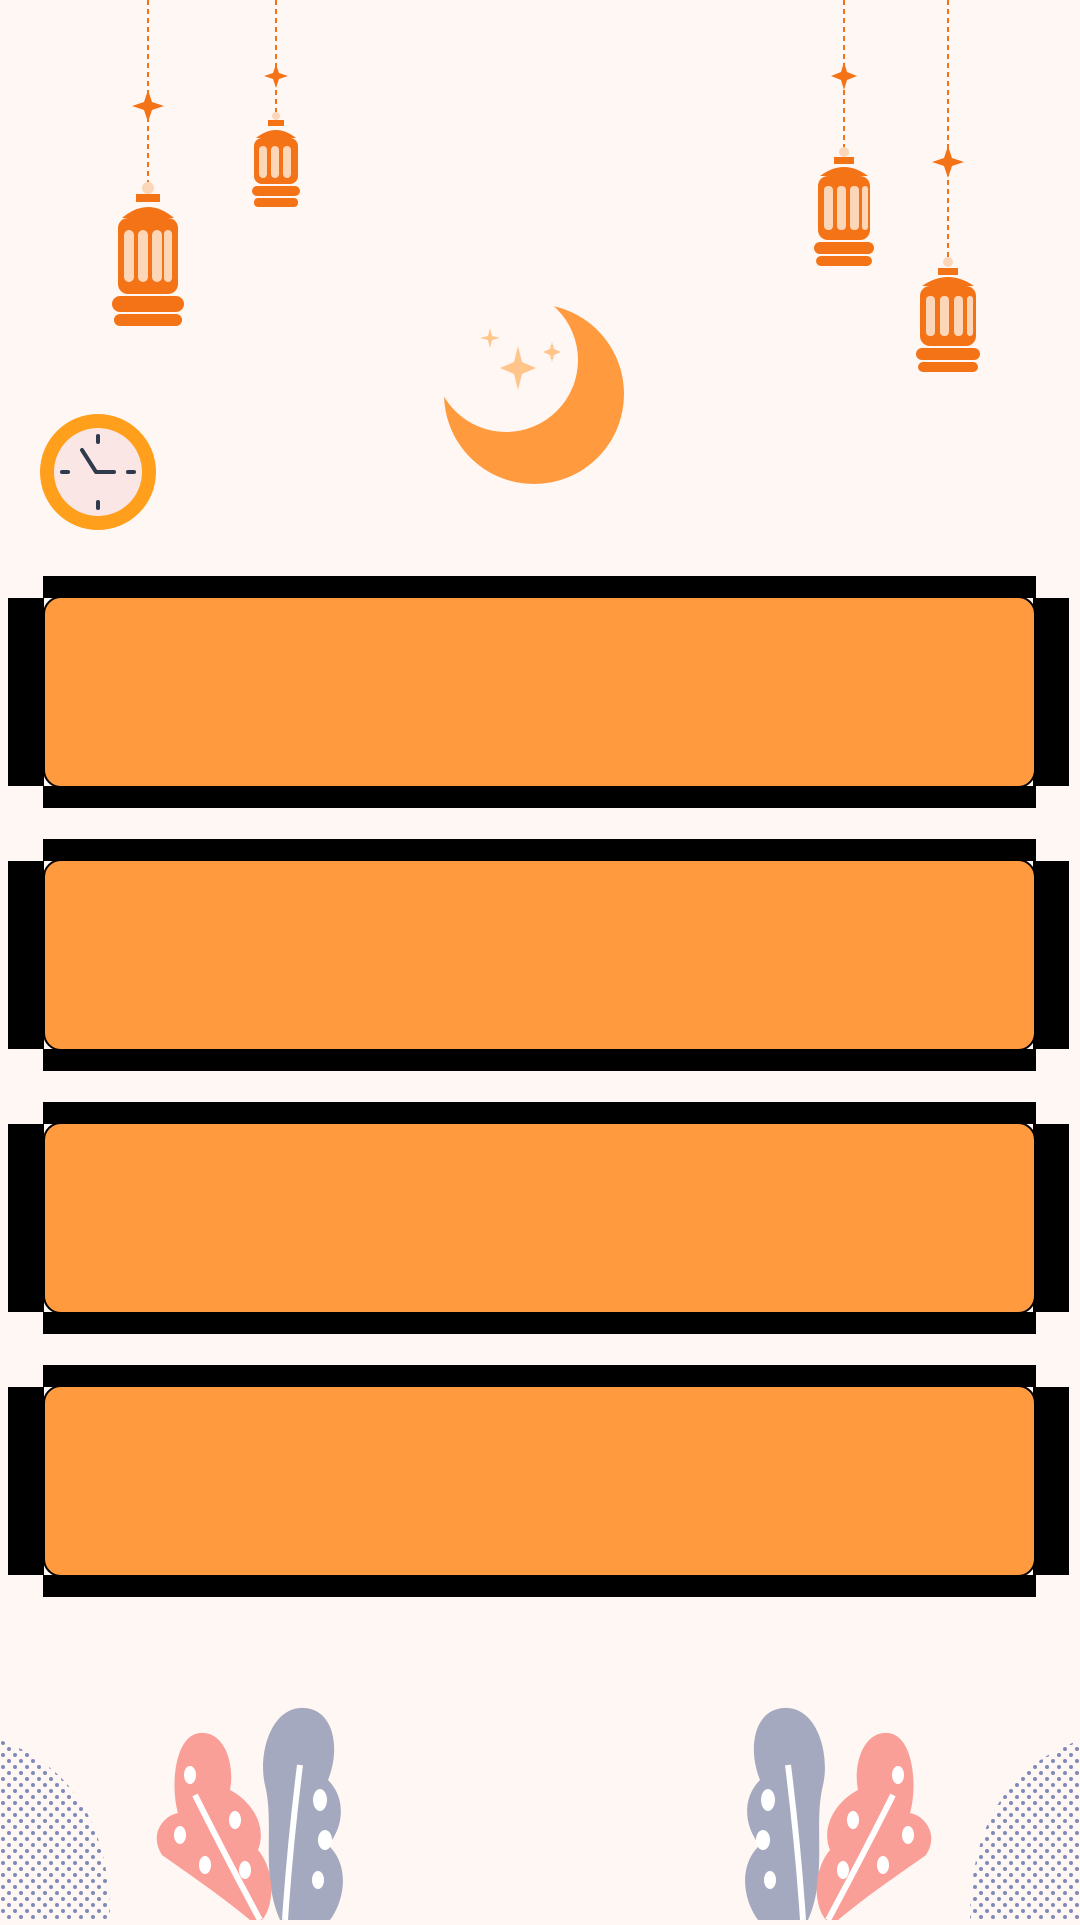 Image resolution: width=1080 pixels, height=1925 pixels. What do you see at coordinates (60, 1830) in the screenshot?
I see `dotted-corner-left` at bounding box center [60, 1830].